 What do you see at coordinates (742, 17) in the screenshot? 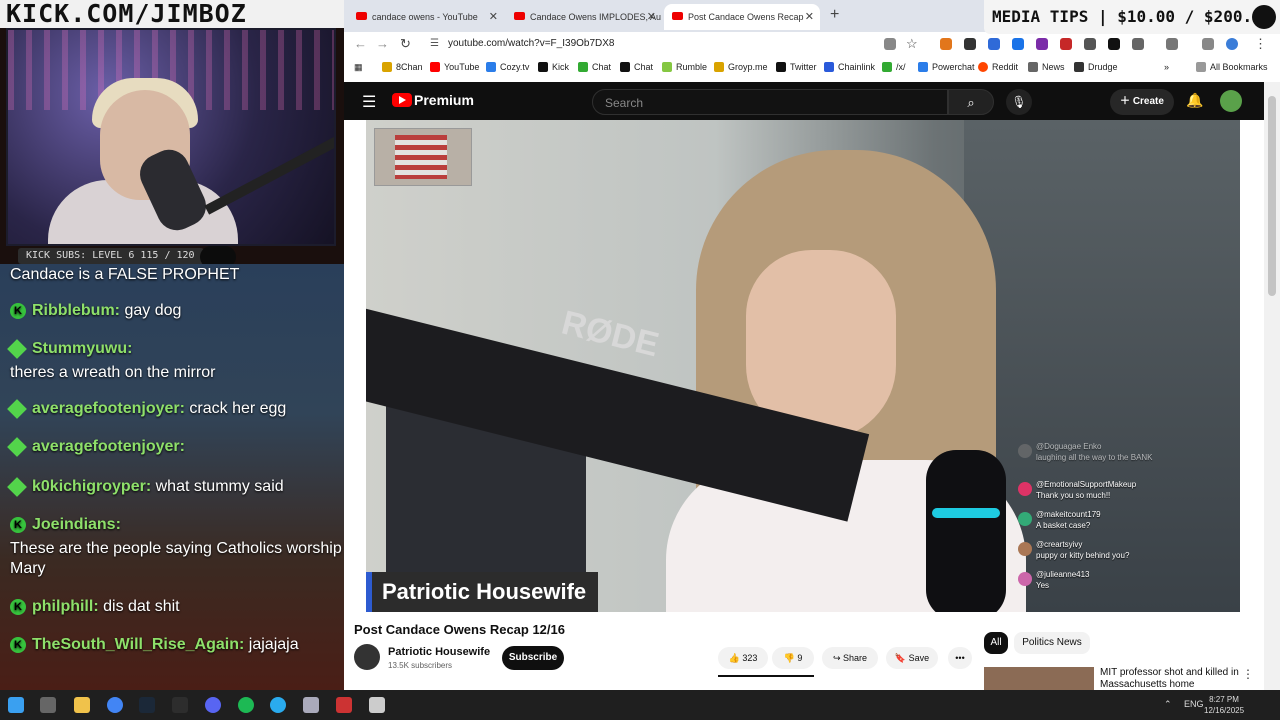
I see `tab-post-recap: Post Candace Owens Recap ✕` at bounding box center [742, 17].